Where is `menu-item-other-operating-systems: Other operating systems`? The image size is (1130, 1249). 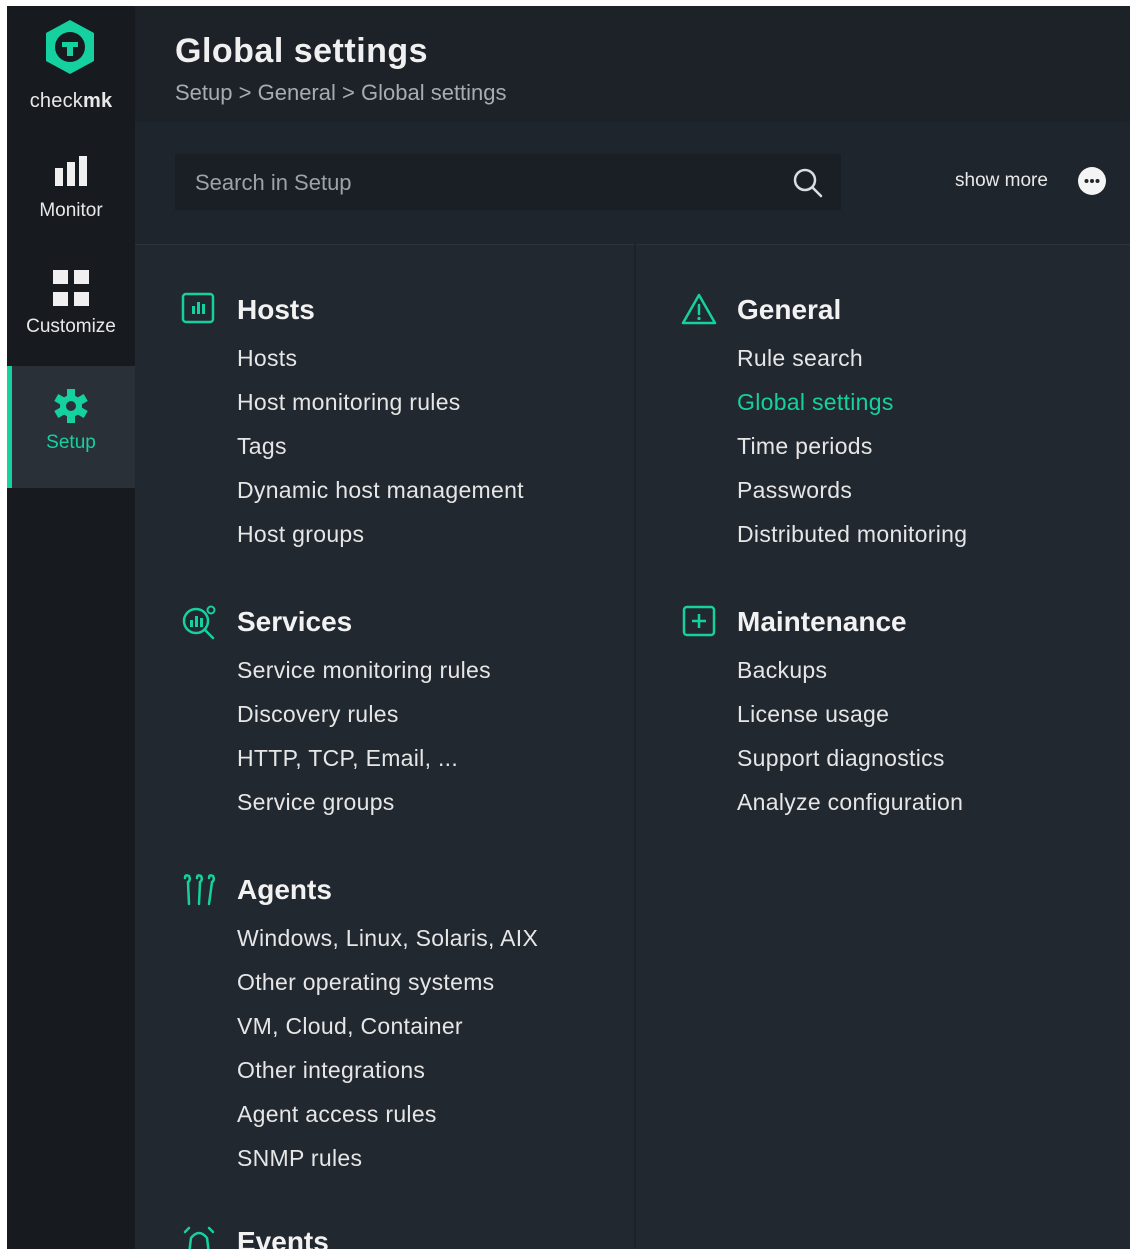 menu-item-other-operating-systems: Other operating systems is located at coordinates (387, 990).